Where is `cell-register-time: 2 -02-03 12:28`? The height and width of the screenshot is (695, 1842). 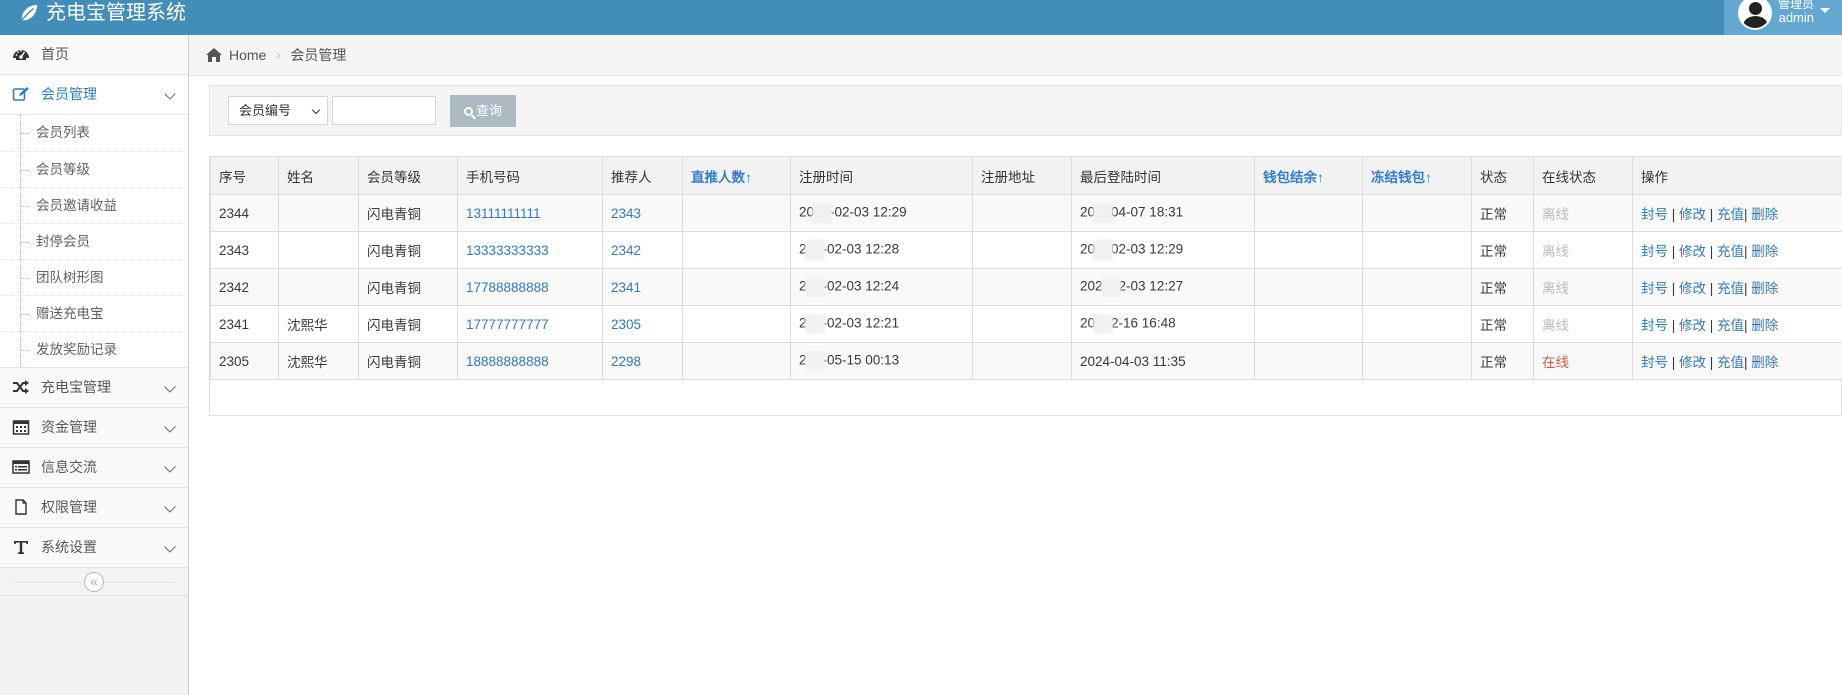
cell-register-time: 2 -02-03 12:28 is located at coordinates (881, 250).